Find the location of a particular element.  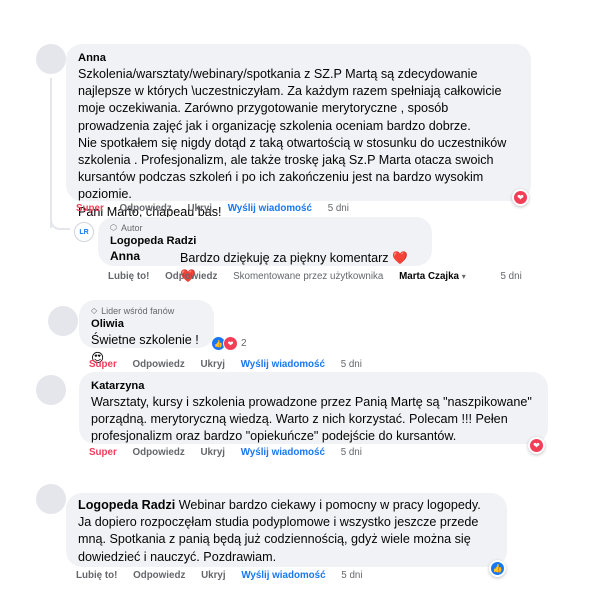

diamond-icon: ◇ is located at coordinates (94, 310).